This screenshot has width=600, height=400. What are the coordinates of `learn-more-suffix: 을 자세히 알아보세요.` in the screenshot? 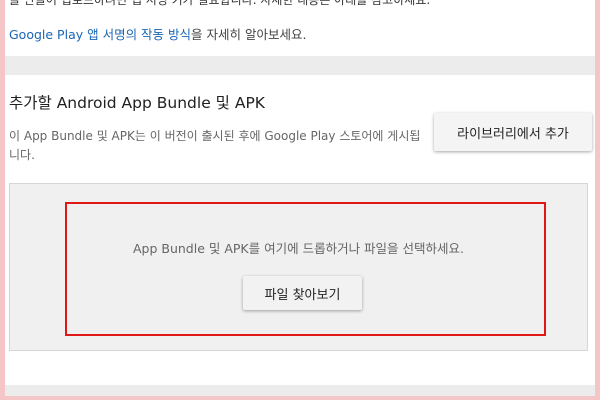 It's located at (249, 34).